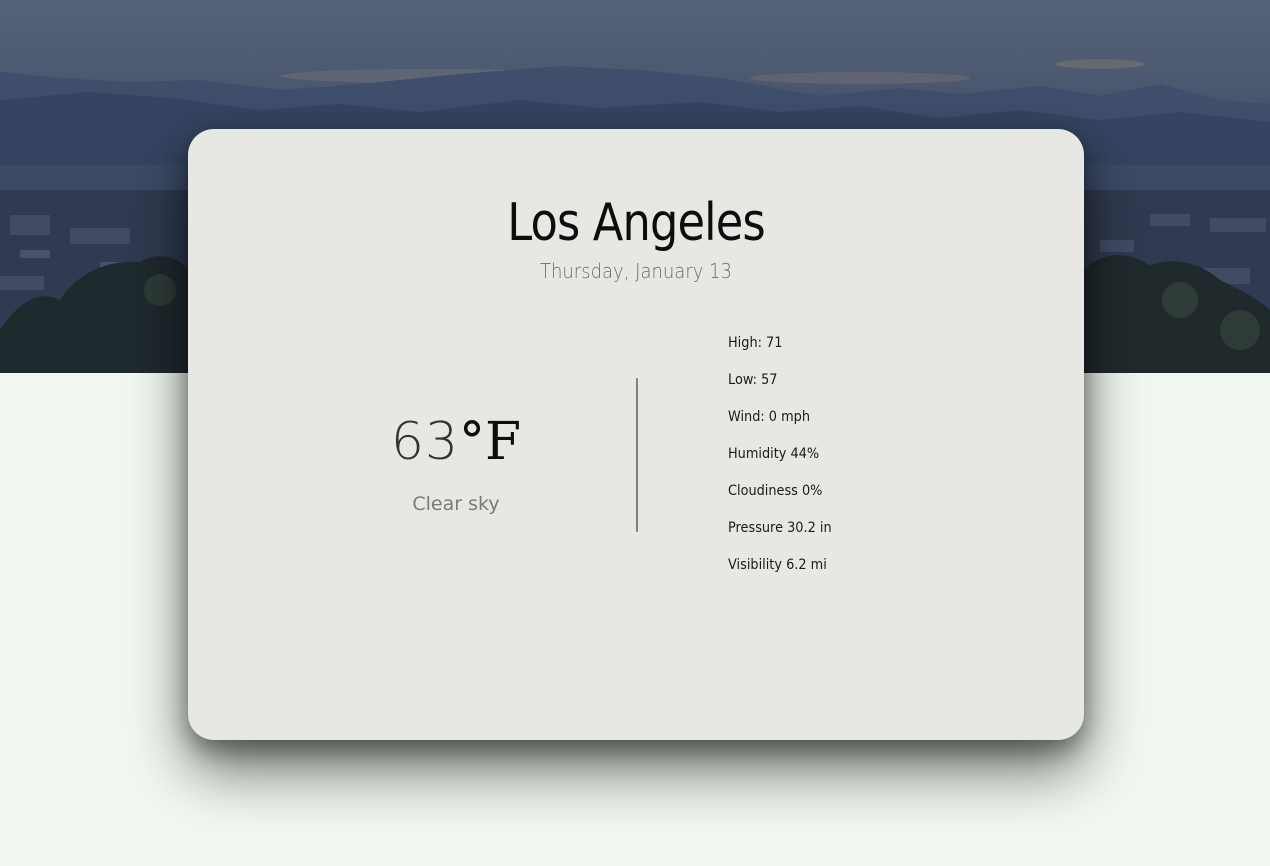  Describe the element at coordinates (780, 528) in the screenshot. I see `detail-pressure: Pressure 30.2 in` at that location.